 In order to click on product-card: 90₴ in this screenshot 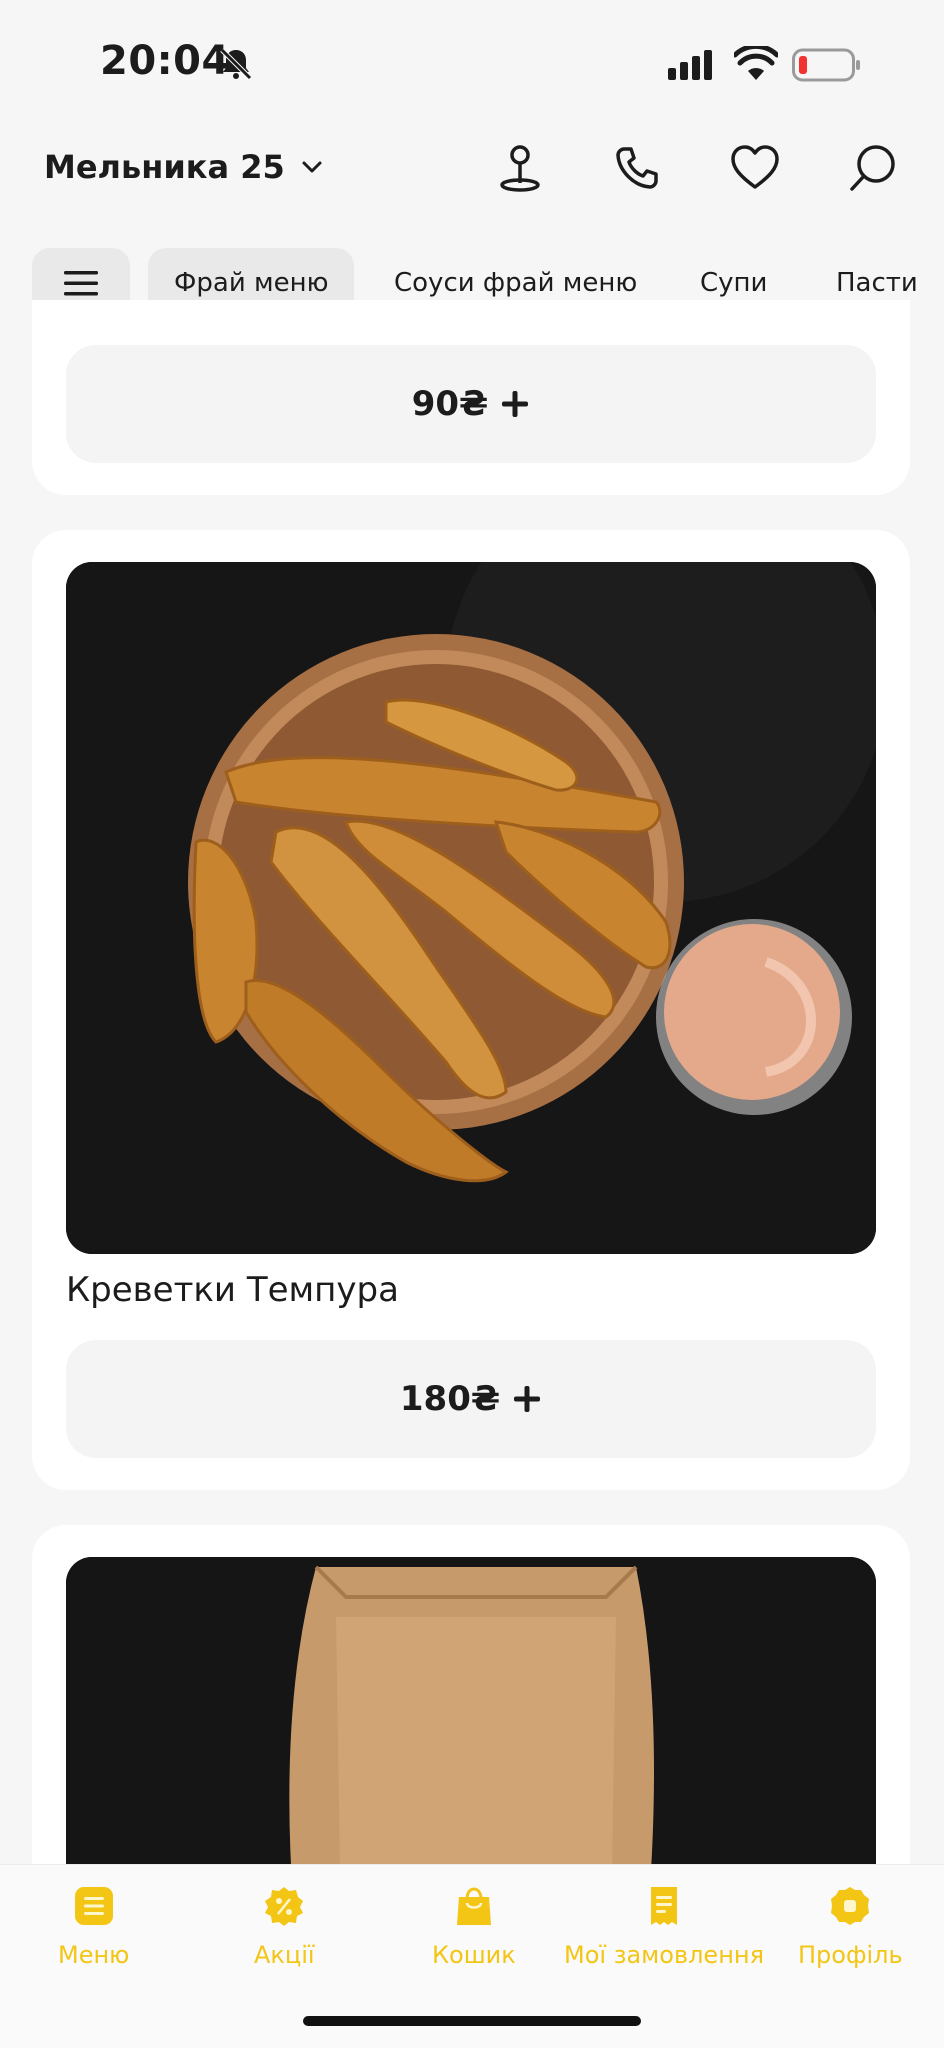, I will do `click(471, 397)`.